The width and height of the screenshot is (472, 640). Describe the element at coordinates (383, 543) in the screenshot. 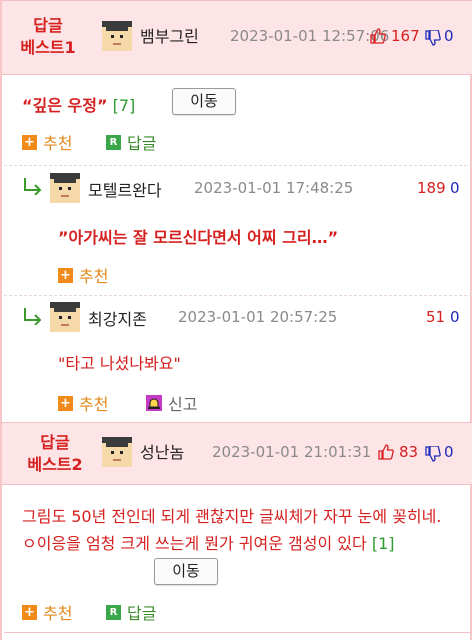

I see `reply-count: [1]` at that location.